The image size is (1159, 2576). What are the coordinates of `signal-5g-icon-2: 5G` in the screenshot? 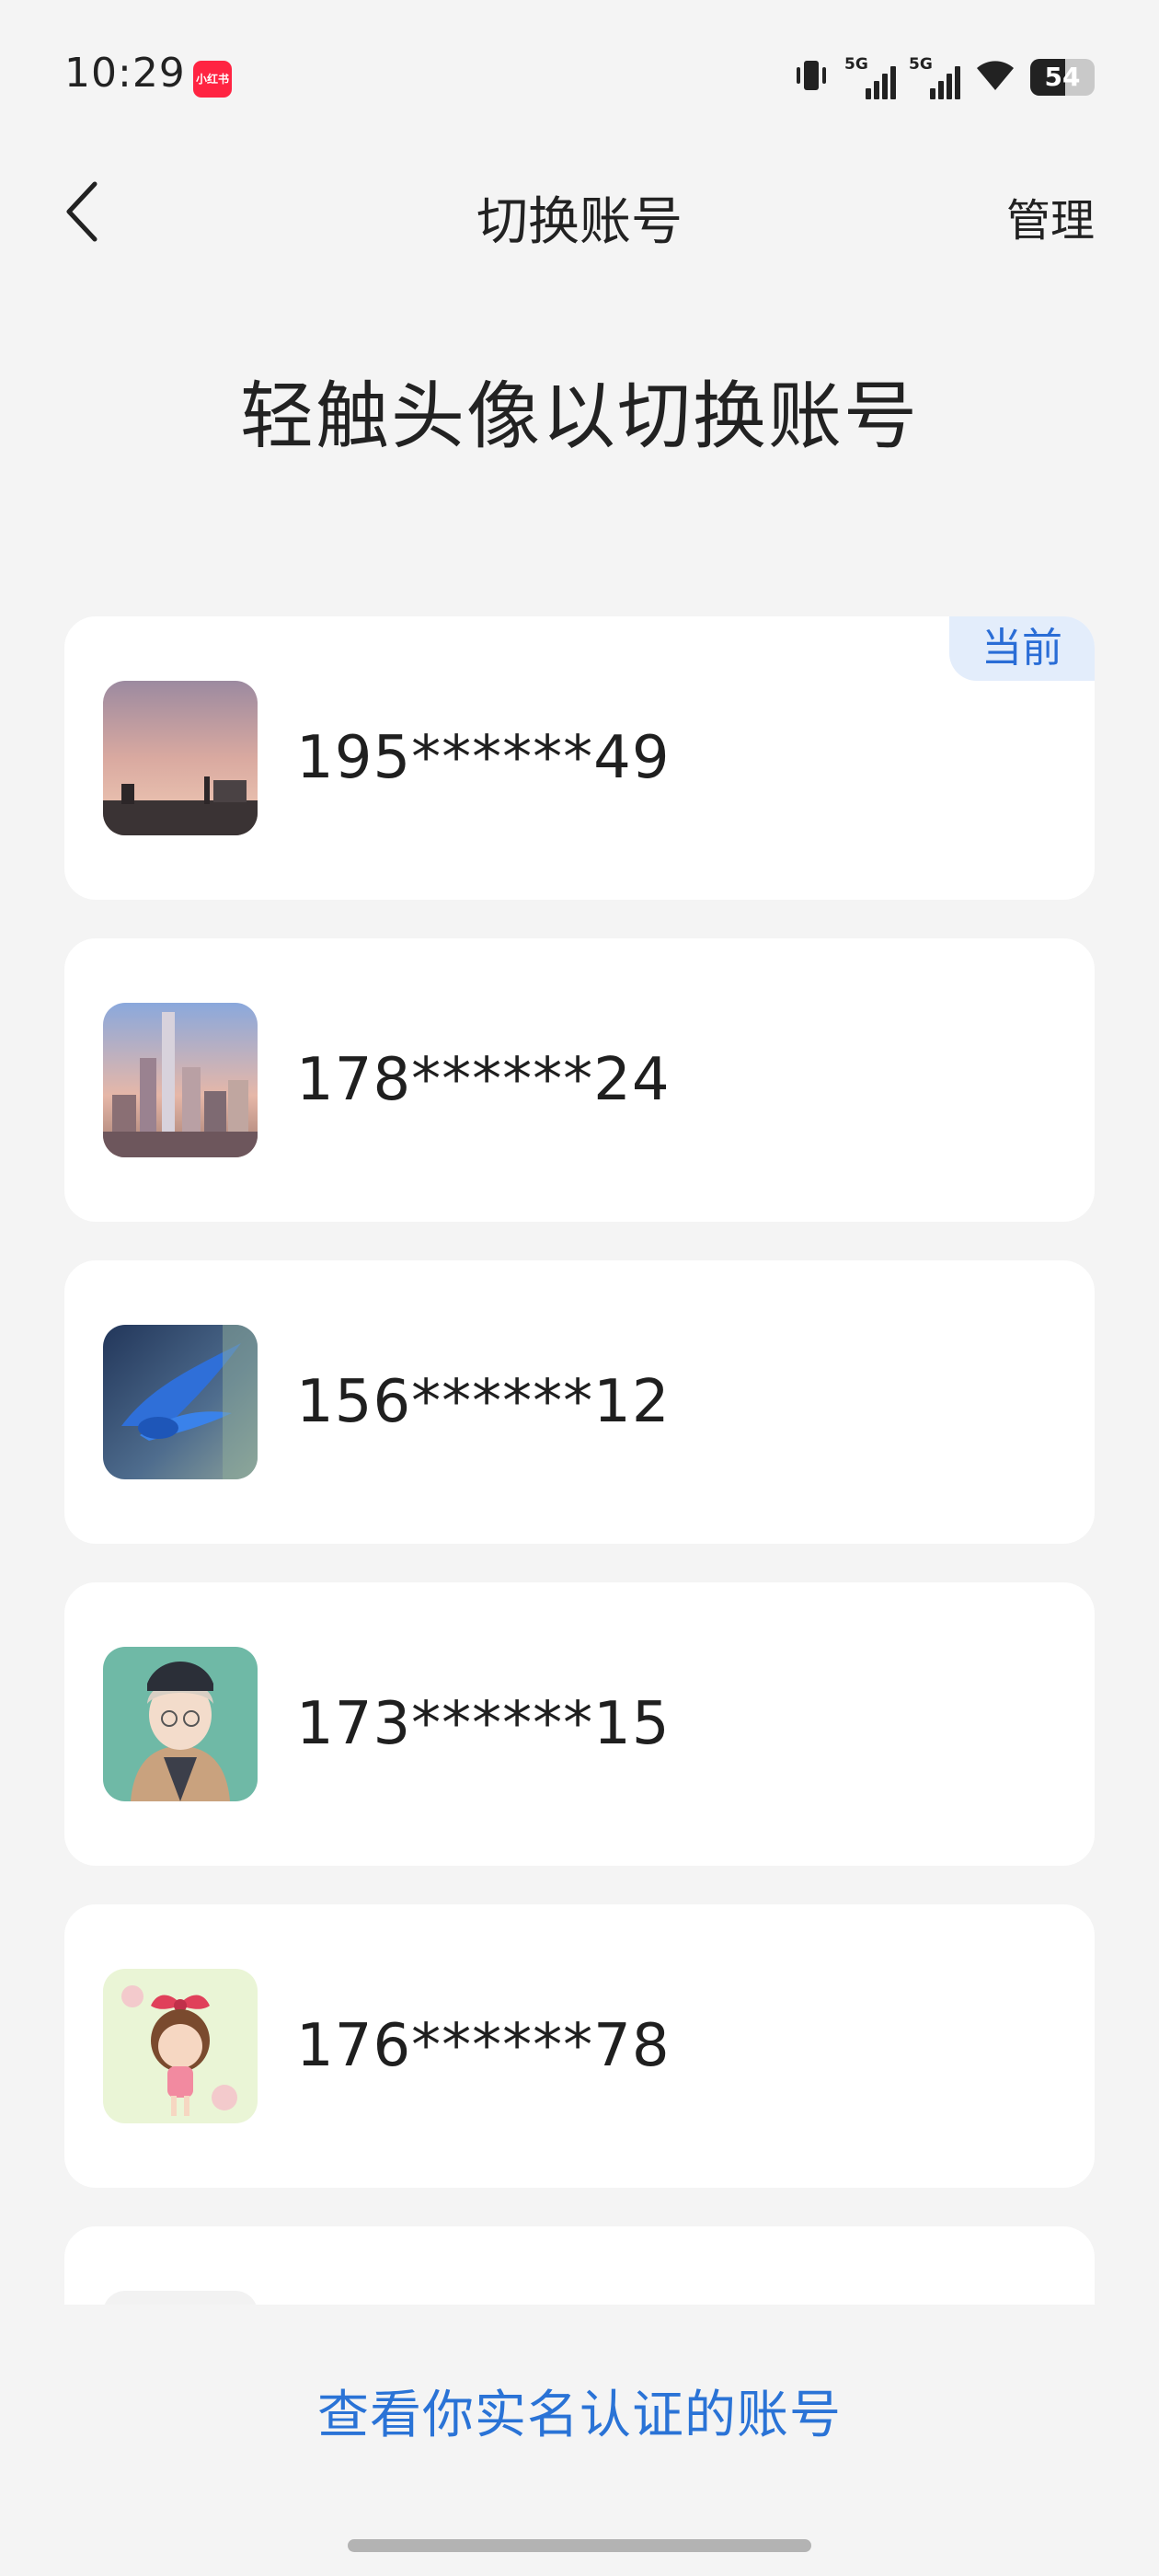 It's located at (934, 77).